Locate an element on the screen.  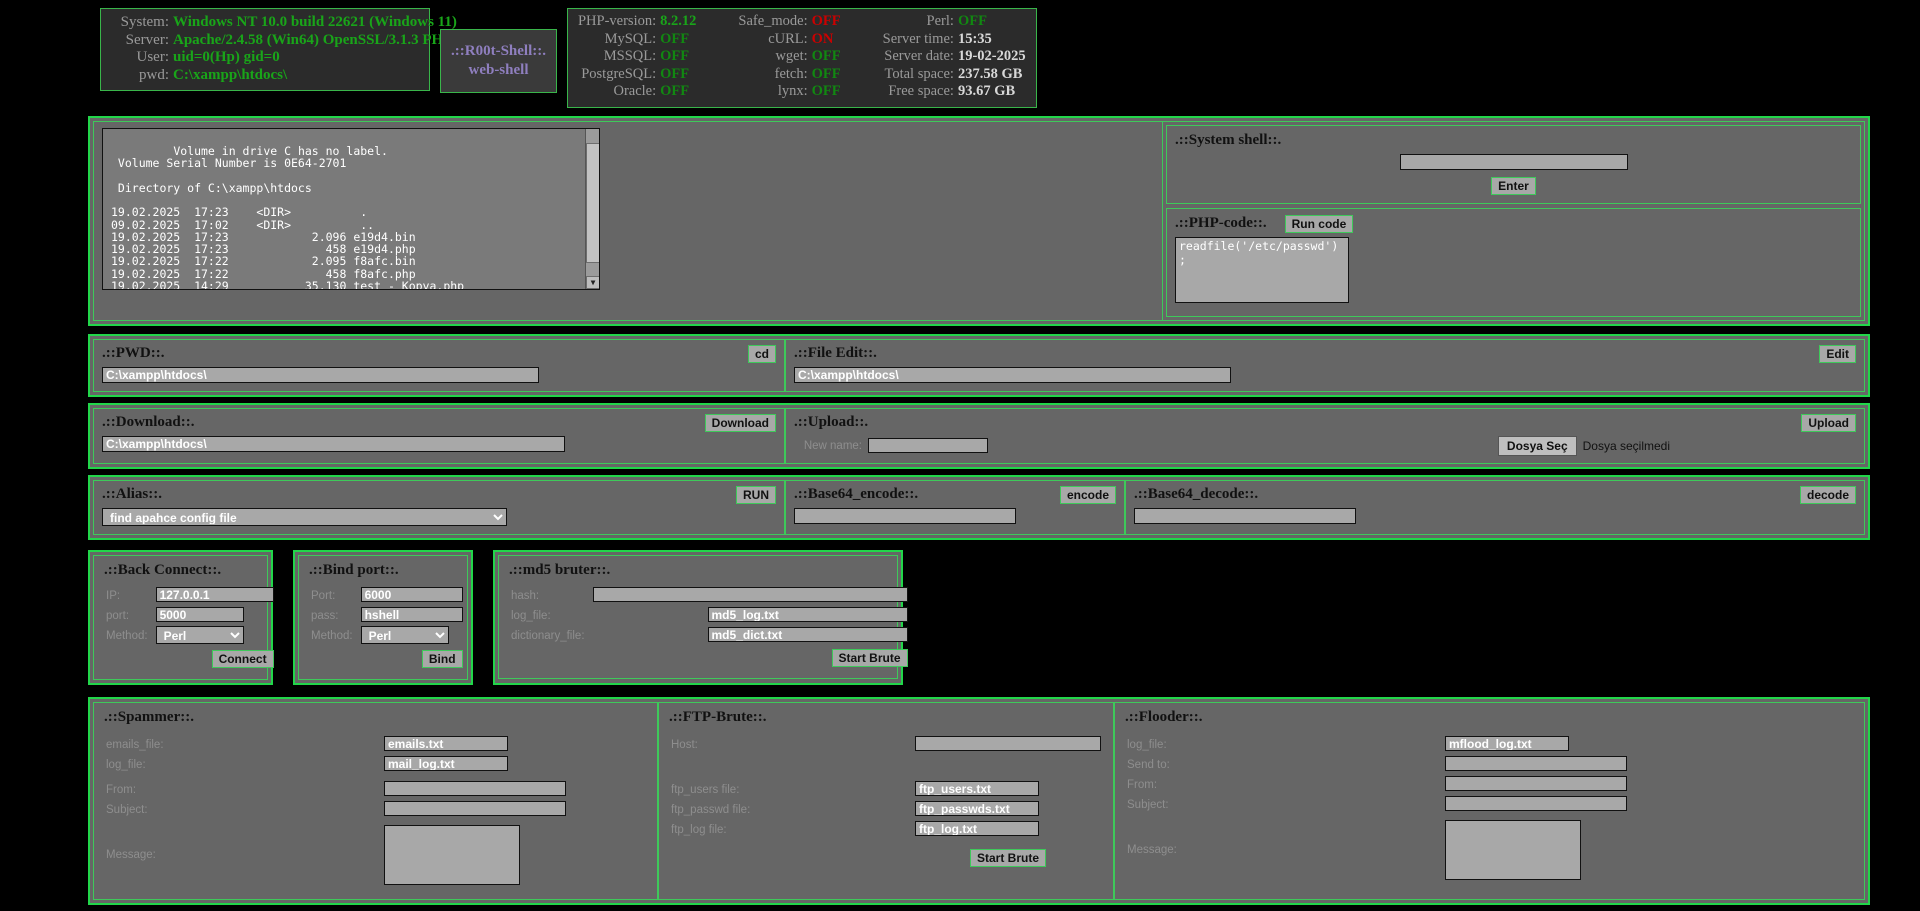
spammer-subject-input is located at coordinates (475, 808).